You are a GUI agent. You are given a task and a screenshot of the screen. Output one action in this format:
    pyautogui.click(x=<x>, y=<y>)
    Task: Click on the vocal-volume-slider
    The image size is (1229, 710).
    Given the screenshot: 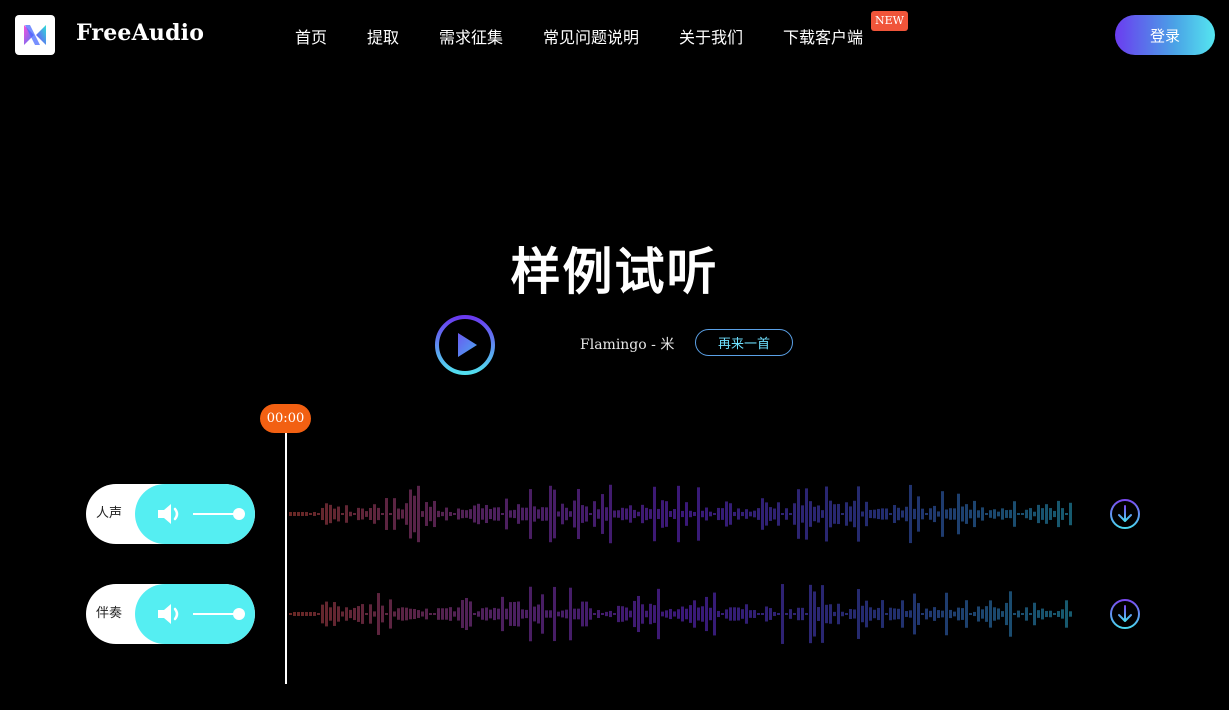 What is the action you would take?
    pyautogui.click(x=219, y=514)
    